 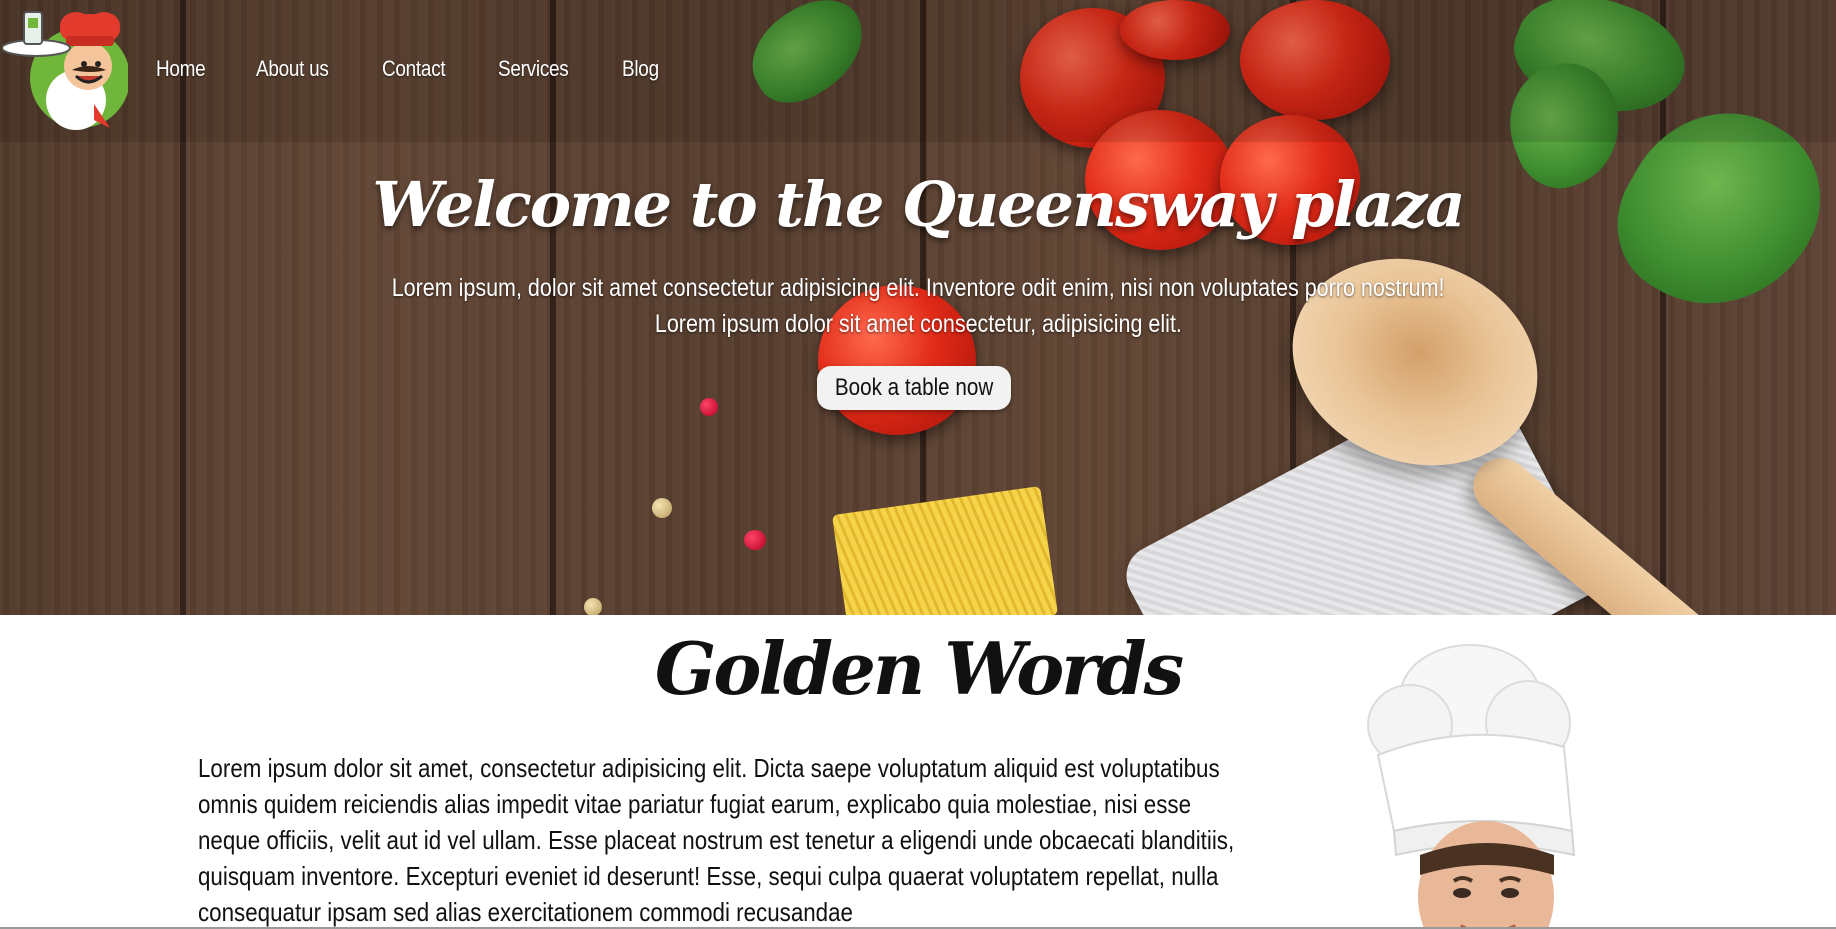 What do you see at coordinates (533, 69) in the screenshot?
I see `nav-link-services: Services` at bounding box center [533, 69].